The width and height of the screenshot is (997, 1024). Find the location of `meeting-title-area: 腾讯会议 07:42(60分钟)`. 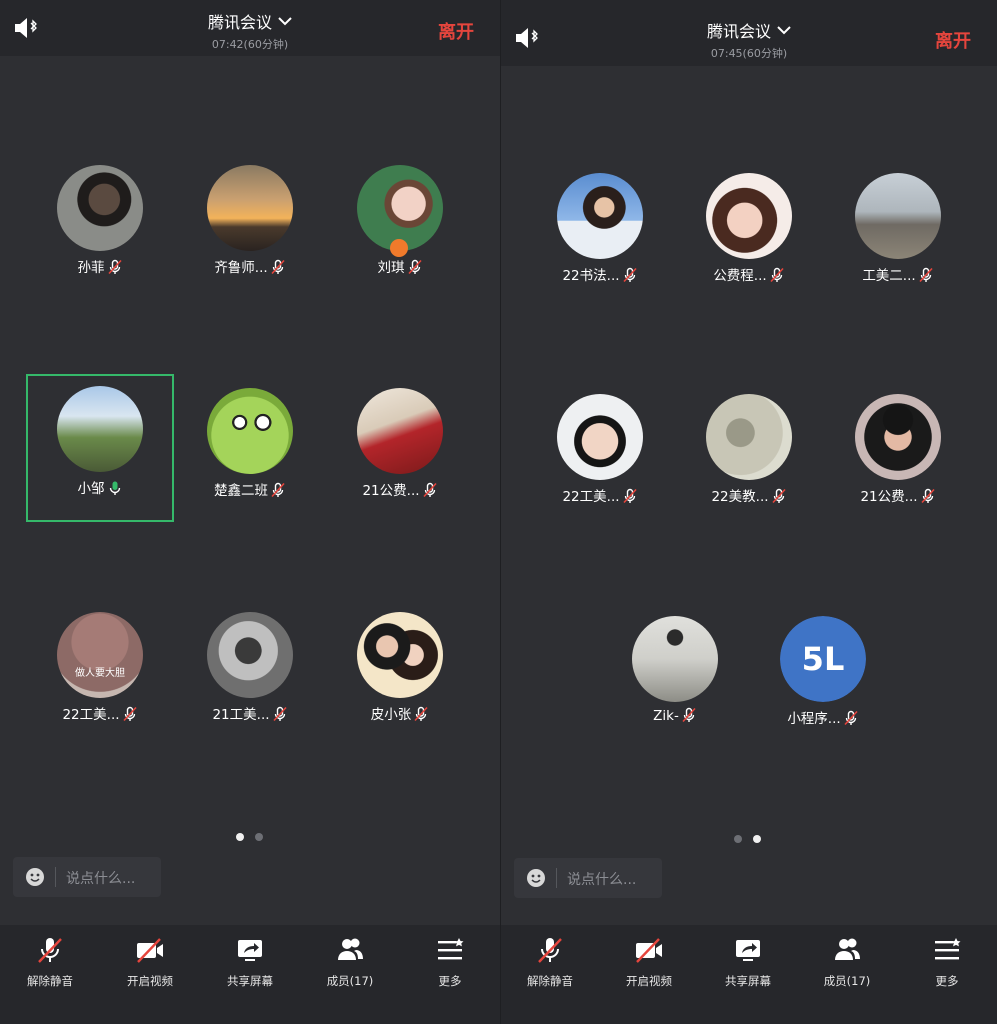

meeting-title-area: 腾讯会议 07:42(60分钟) is located at coordinates (250, 30).